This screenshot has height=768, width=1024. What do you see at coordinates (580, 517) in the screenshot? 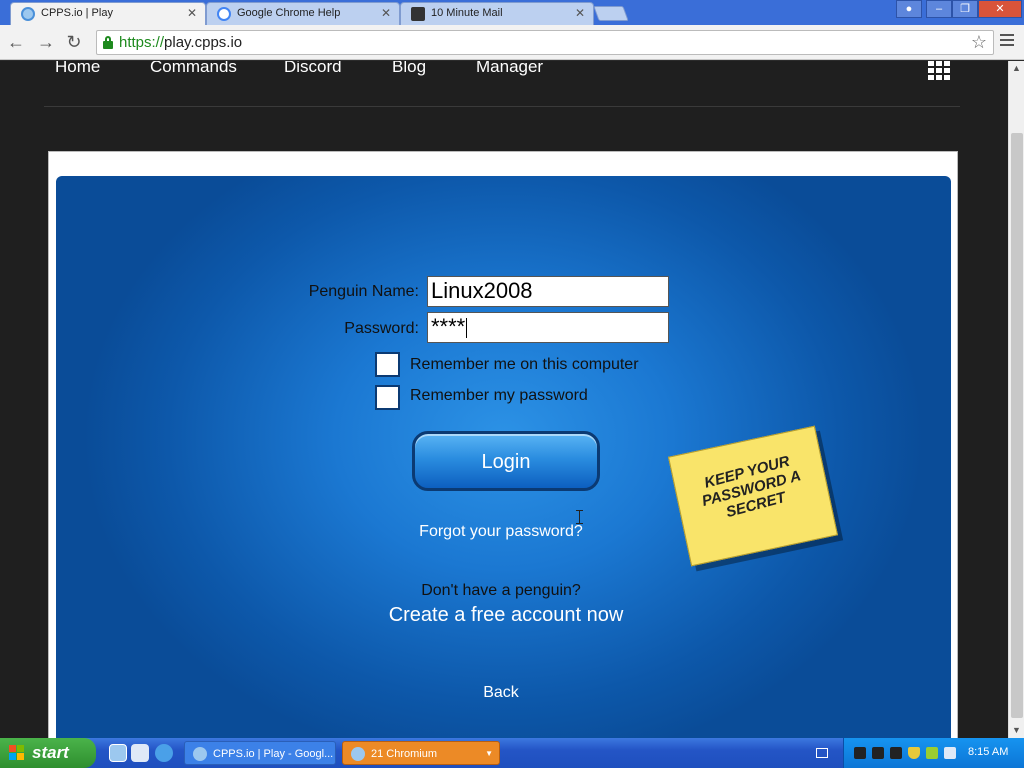
I see `text-cursor-icon` at bounding box center [580, 517].